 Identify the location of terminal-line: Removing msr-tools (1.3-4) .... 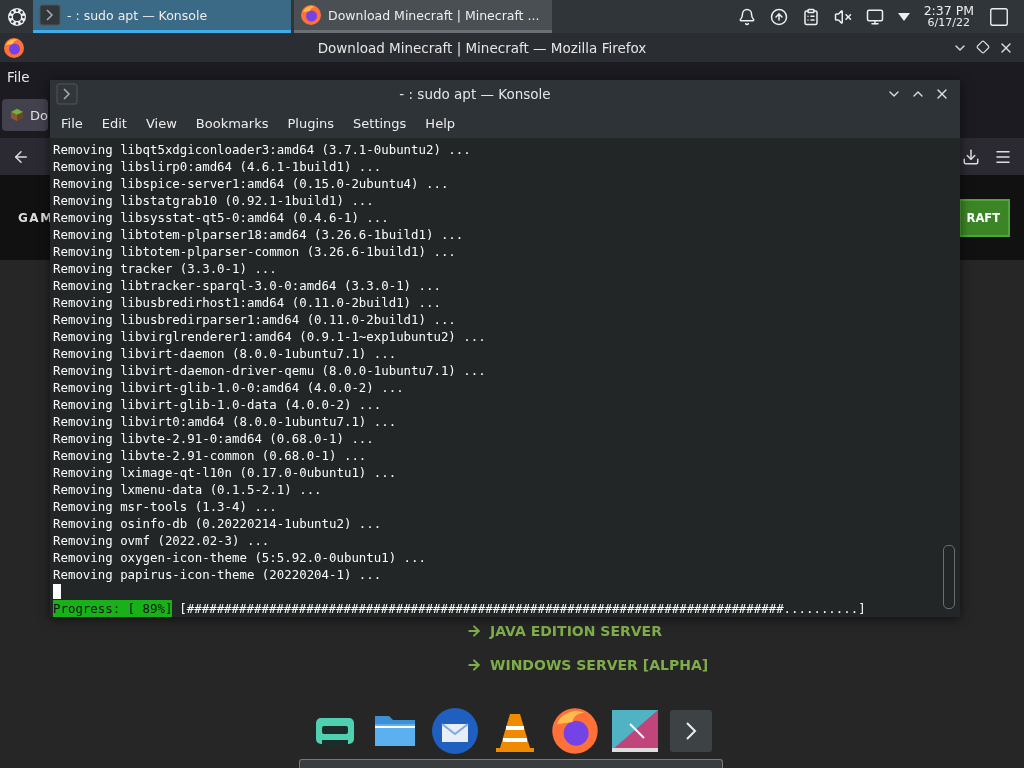
(165, 506).